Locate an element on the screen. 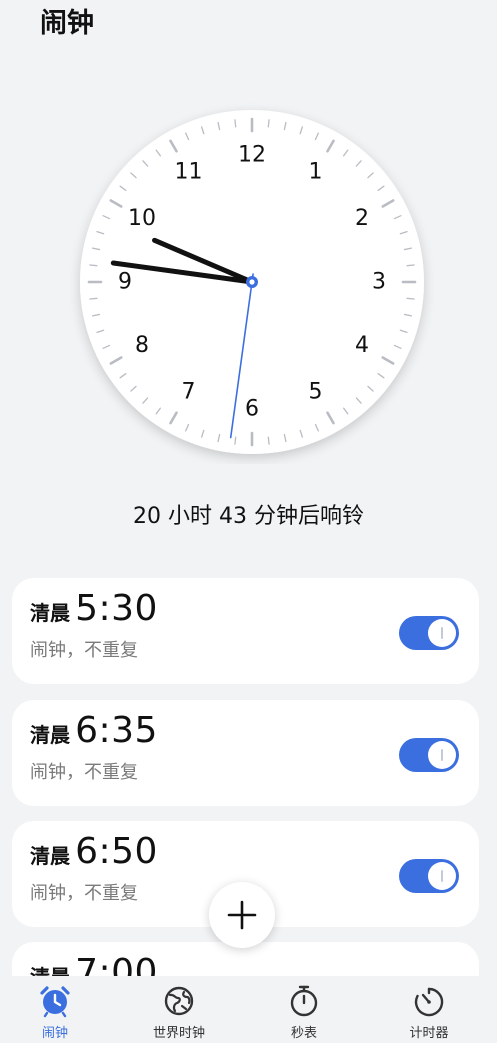 Image resolution: width=497 pixels, height=1043 pixels. page-title: 闹钟 is located at coordinates (67, 23).